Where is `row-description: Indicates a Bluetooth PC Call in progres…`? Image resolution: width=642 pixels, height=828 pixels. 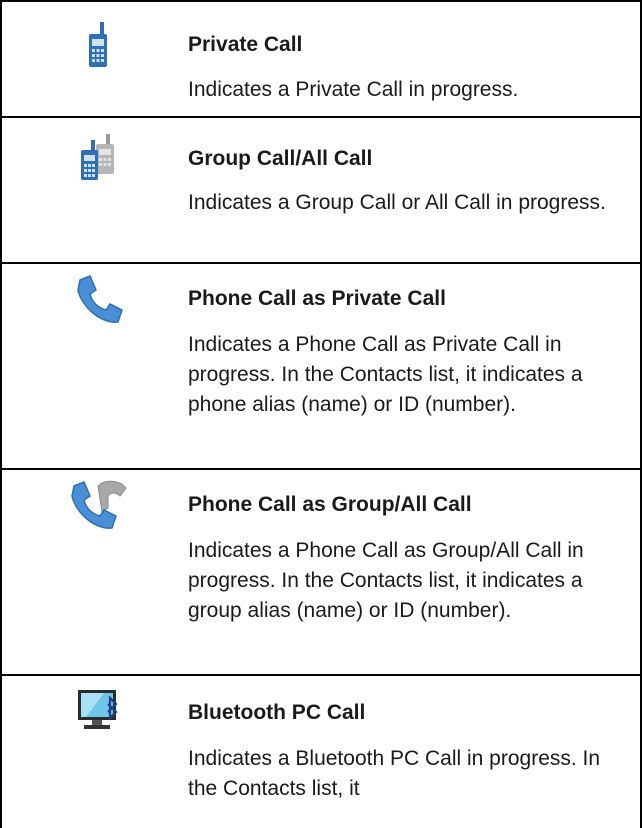 row-description: Indicates a Bluetooth PC Call in progres… is located at coordinates (394, 773).